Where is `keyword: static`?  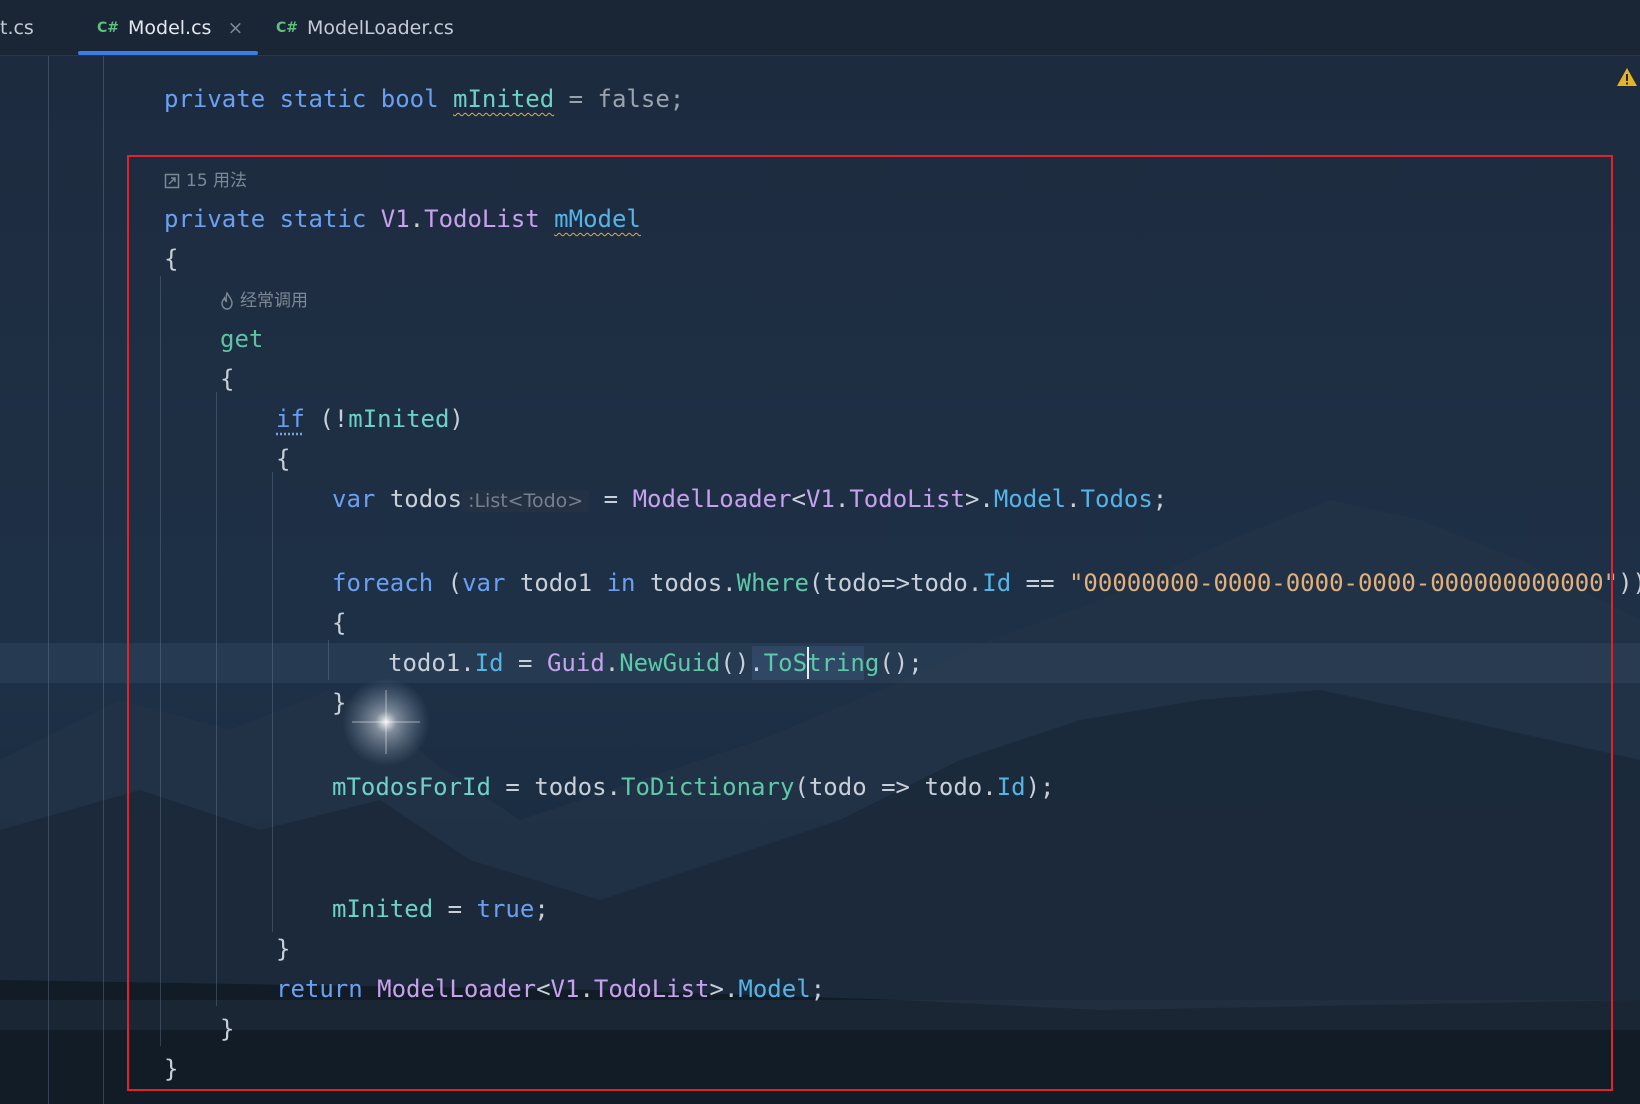 keyword: static is located at coordinates (323, 99).